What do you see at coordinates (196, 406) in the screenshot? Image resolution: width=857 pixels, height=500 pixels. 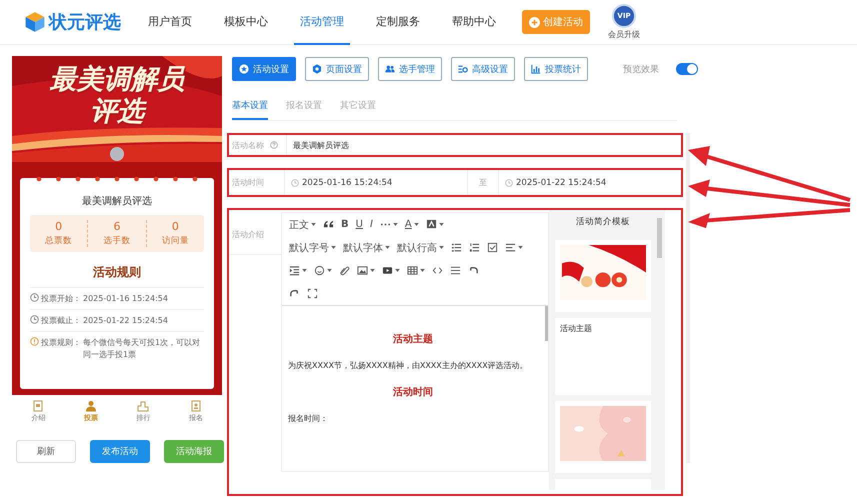 I see `badge-icon` at bounding box center [196, 406].